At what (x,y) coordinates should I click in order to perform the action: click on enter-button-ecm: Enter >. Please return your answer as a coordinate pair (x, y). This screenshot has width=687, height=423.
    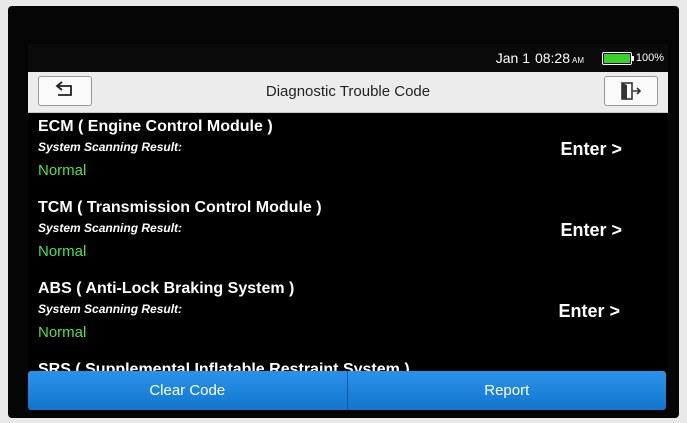
    Looking at the image, I should click on (591, 149).